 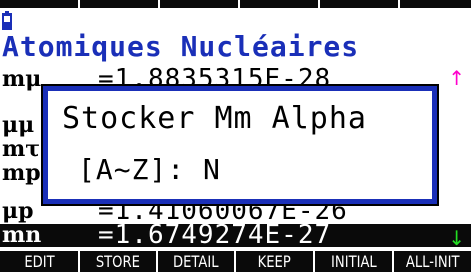 I want to click on initial-button: INITIAL, so click(x=352, y=261).